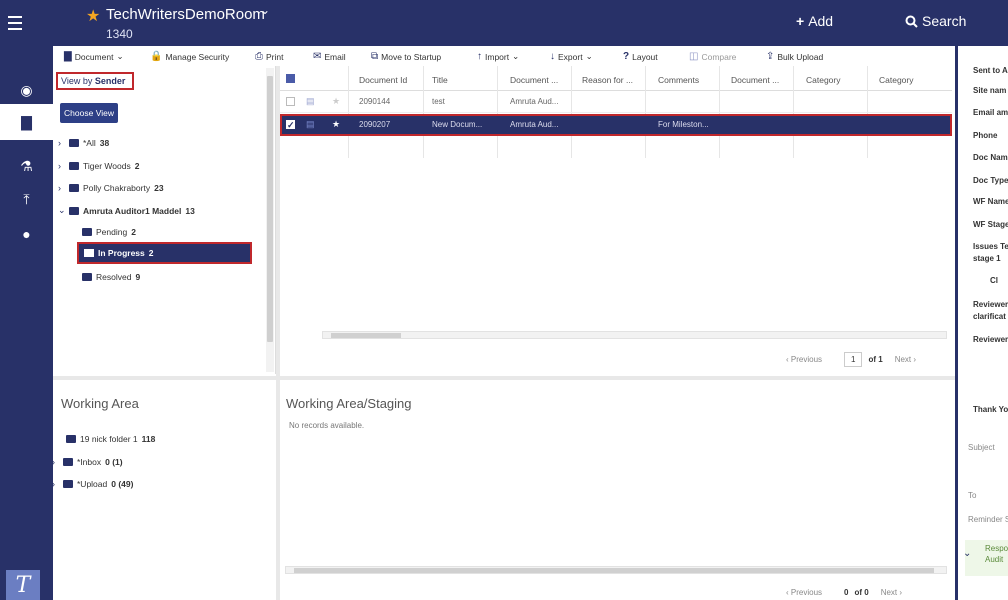 The width and height of the screenshot is (1008, 600). I want to click on previous-label: Previous, so click(806, 359).